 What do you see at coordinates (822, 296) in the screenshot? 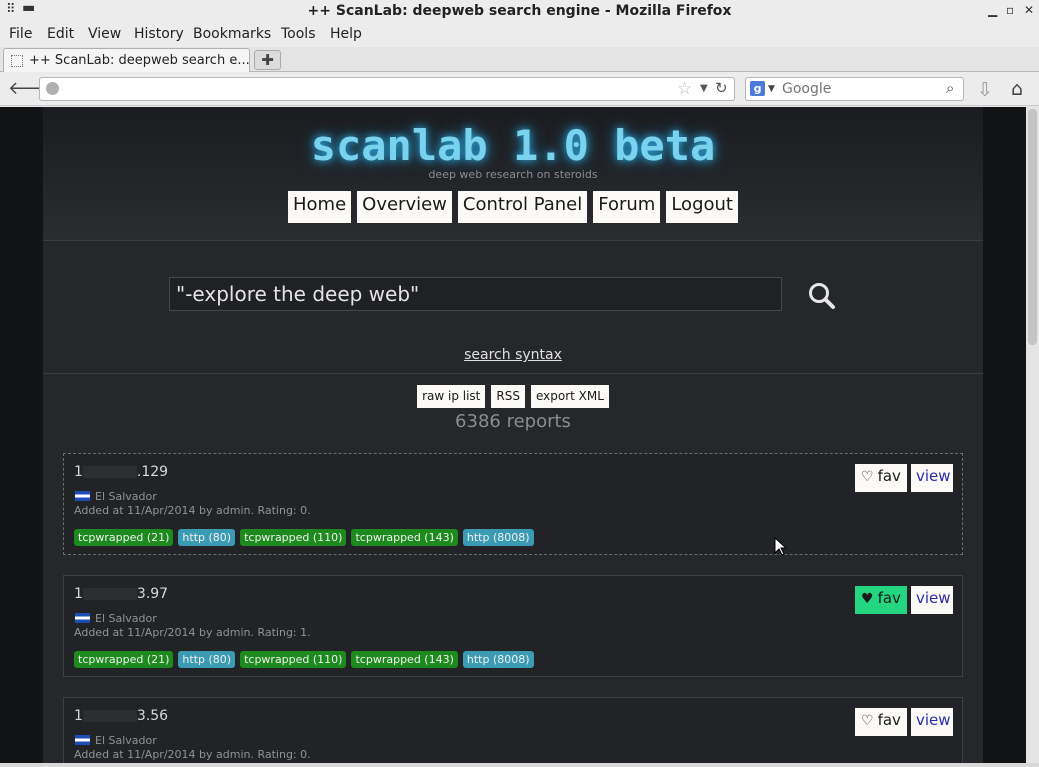
I see `search-button-icon` at bounding box center [822, 296].